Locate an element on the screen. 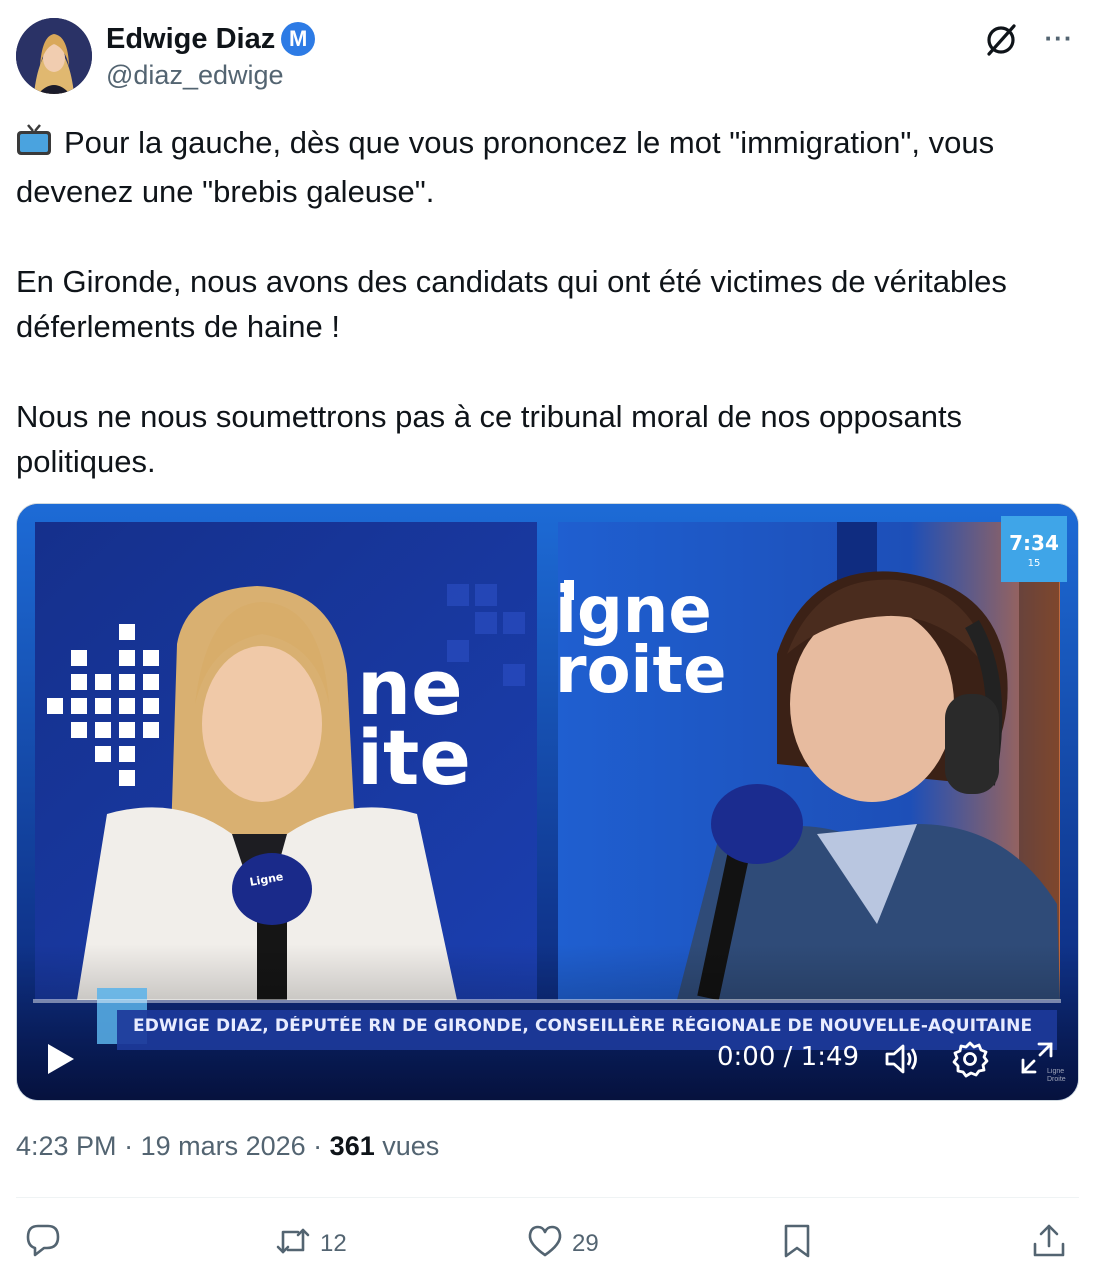 This screenshot has height=1280, width=1095. progress-track is located at coordinates (547, 1001).